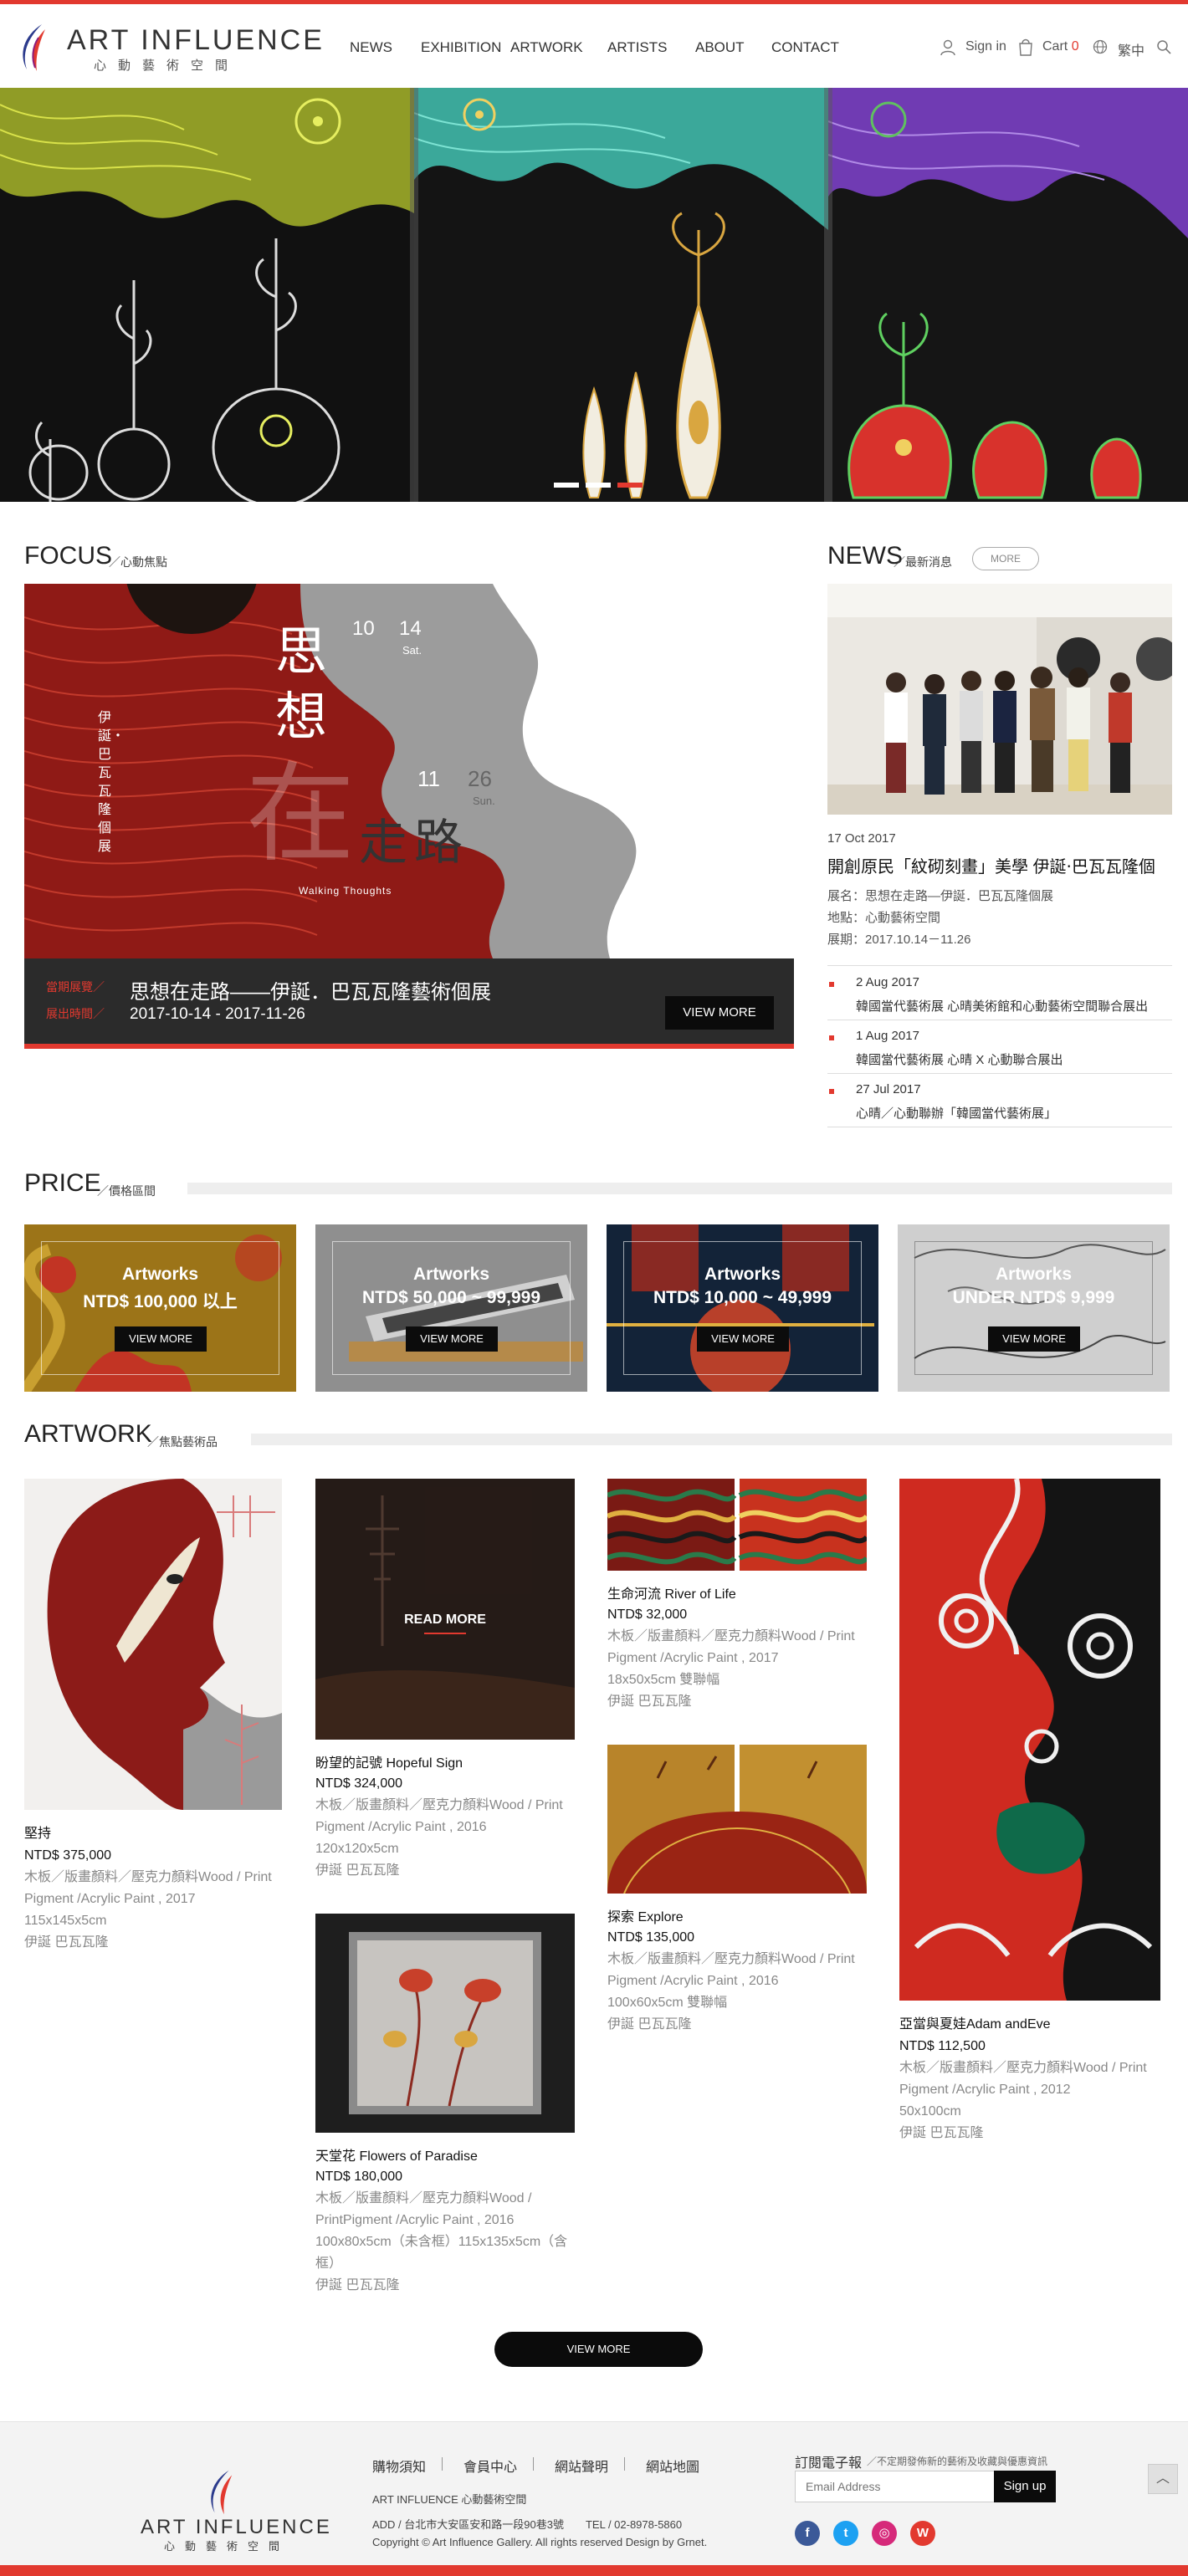 This screenshot has width=1188, height=2576. What do you see at coordinates (1055, 46) in the screenshot?
I see `cart-label: Cart` at bounding box center [1055, 46].